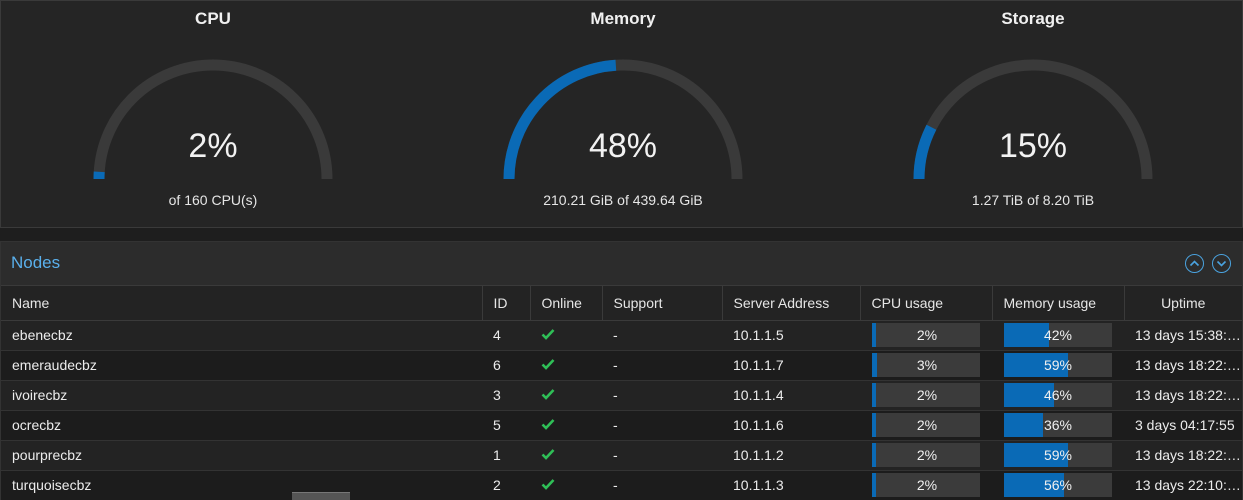 The image size is (1243, 500). I want to click on memory-usage-label: 59%, so click(1058, 365).